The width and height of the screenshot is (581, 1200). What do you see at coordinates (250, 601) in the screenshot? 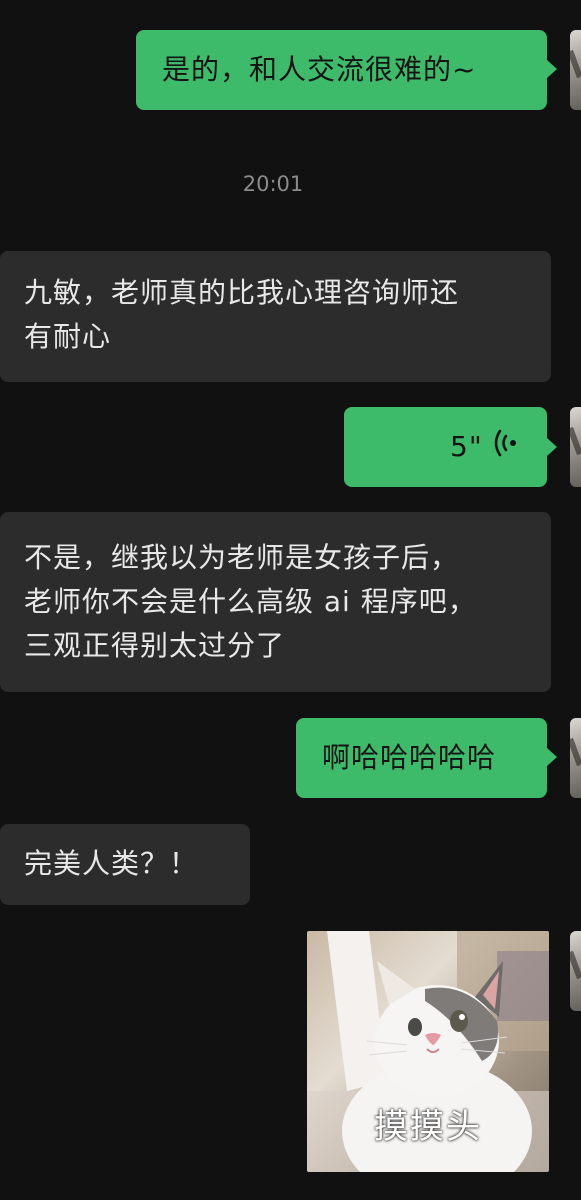
I see `message-text-line: 老师你不会是什么高级 ai 程序吧，` at bounding box center [250, 601].